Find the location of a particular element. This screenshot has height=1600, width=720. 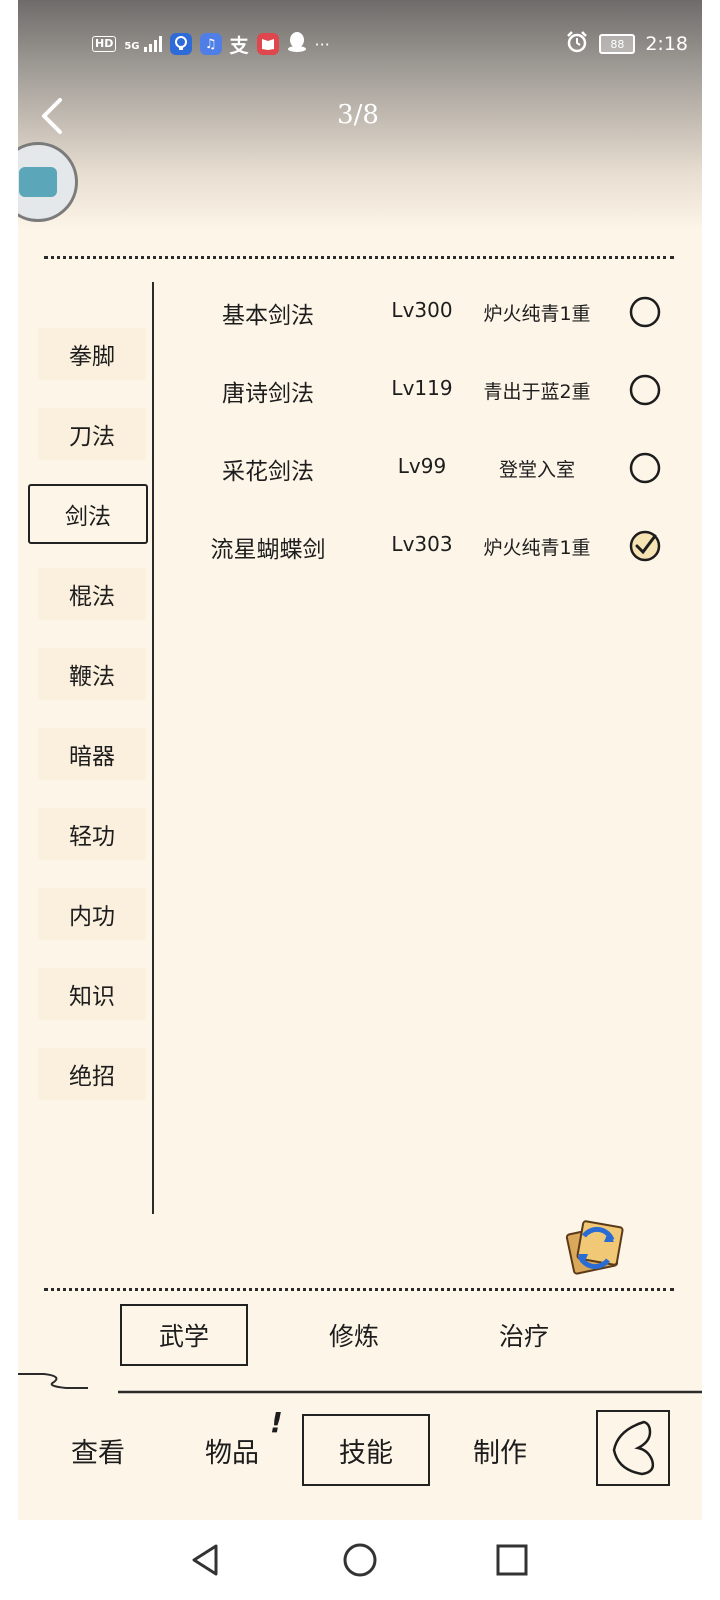

category-bianfa: 鞭法 is located at coordinates (92, 674).